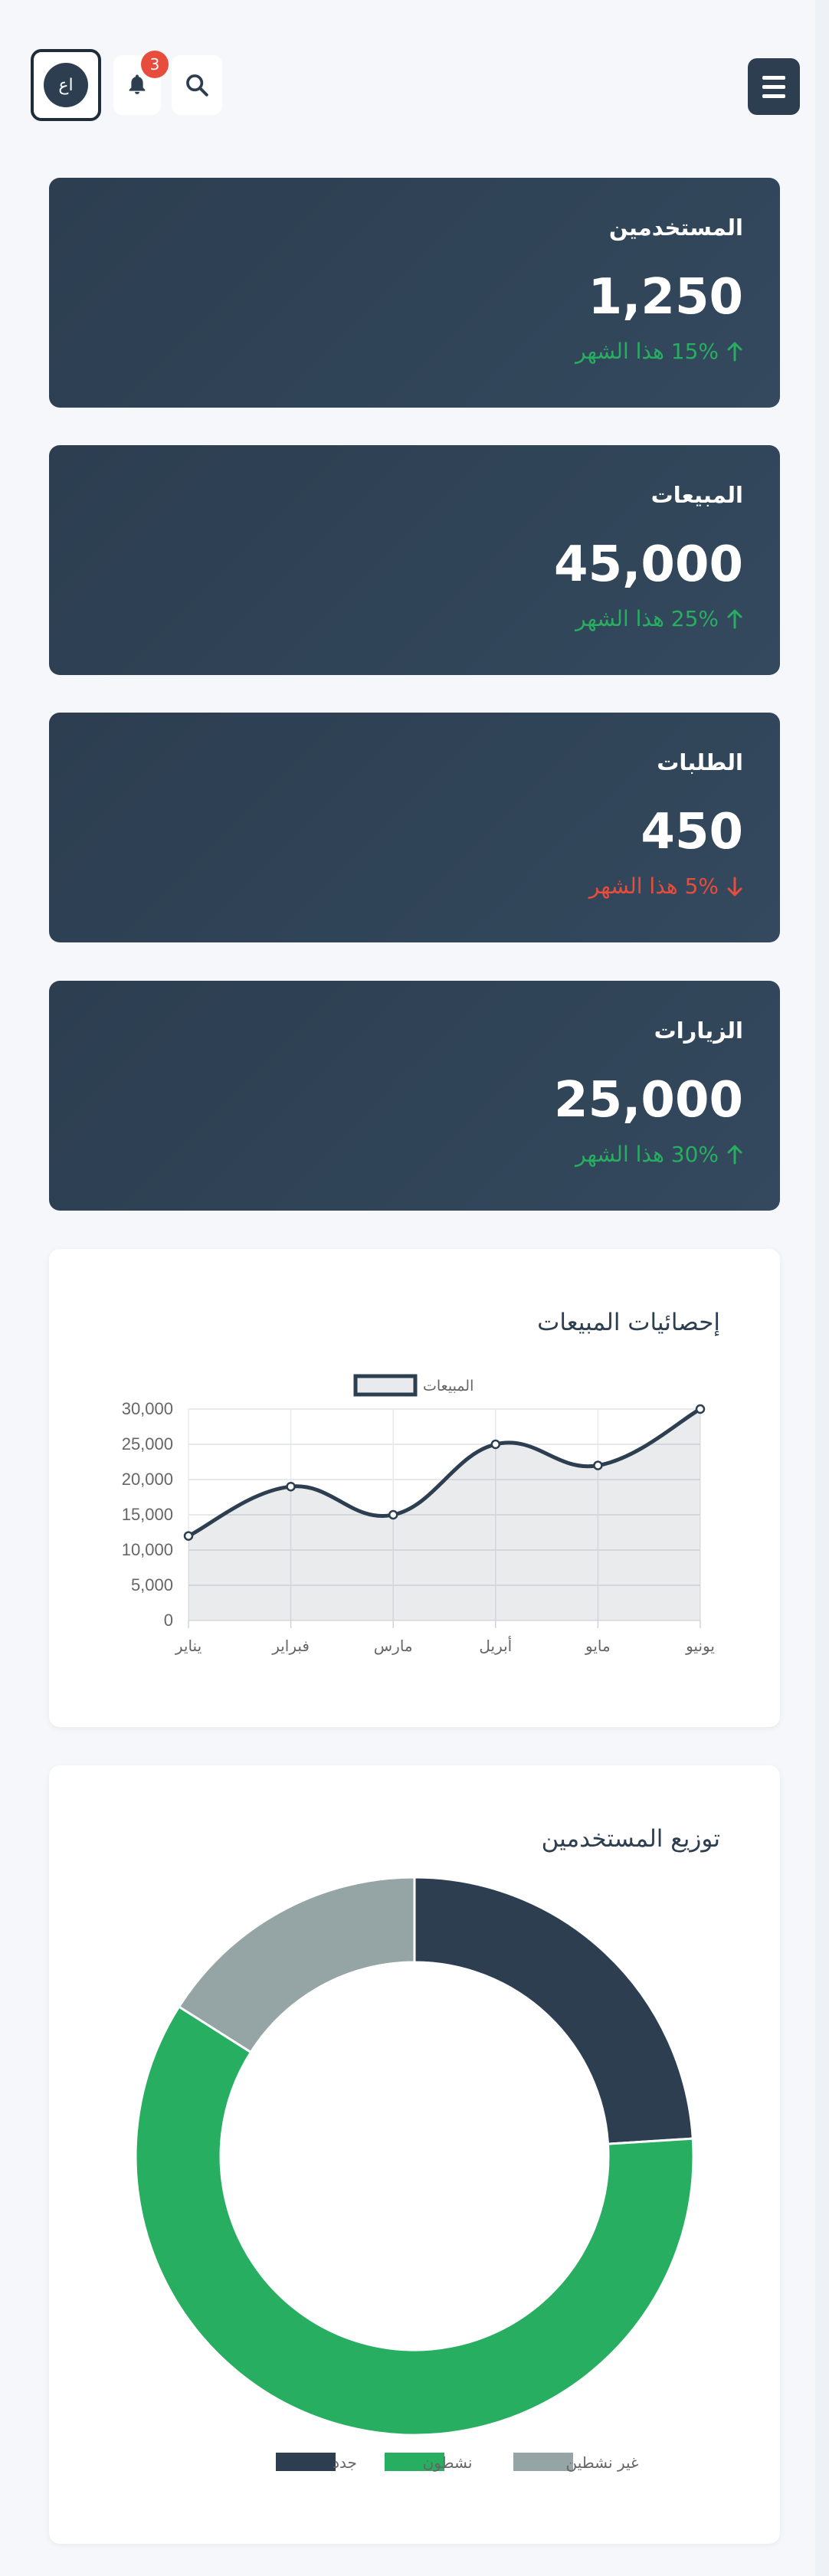 The height and width of the screenshot is (2576, 829). What do you see at coordinates (414, 619) in the screenshot?
I see `stat-change: 25% هذا الشهر` at bounding box center [414, 619].